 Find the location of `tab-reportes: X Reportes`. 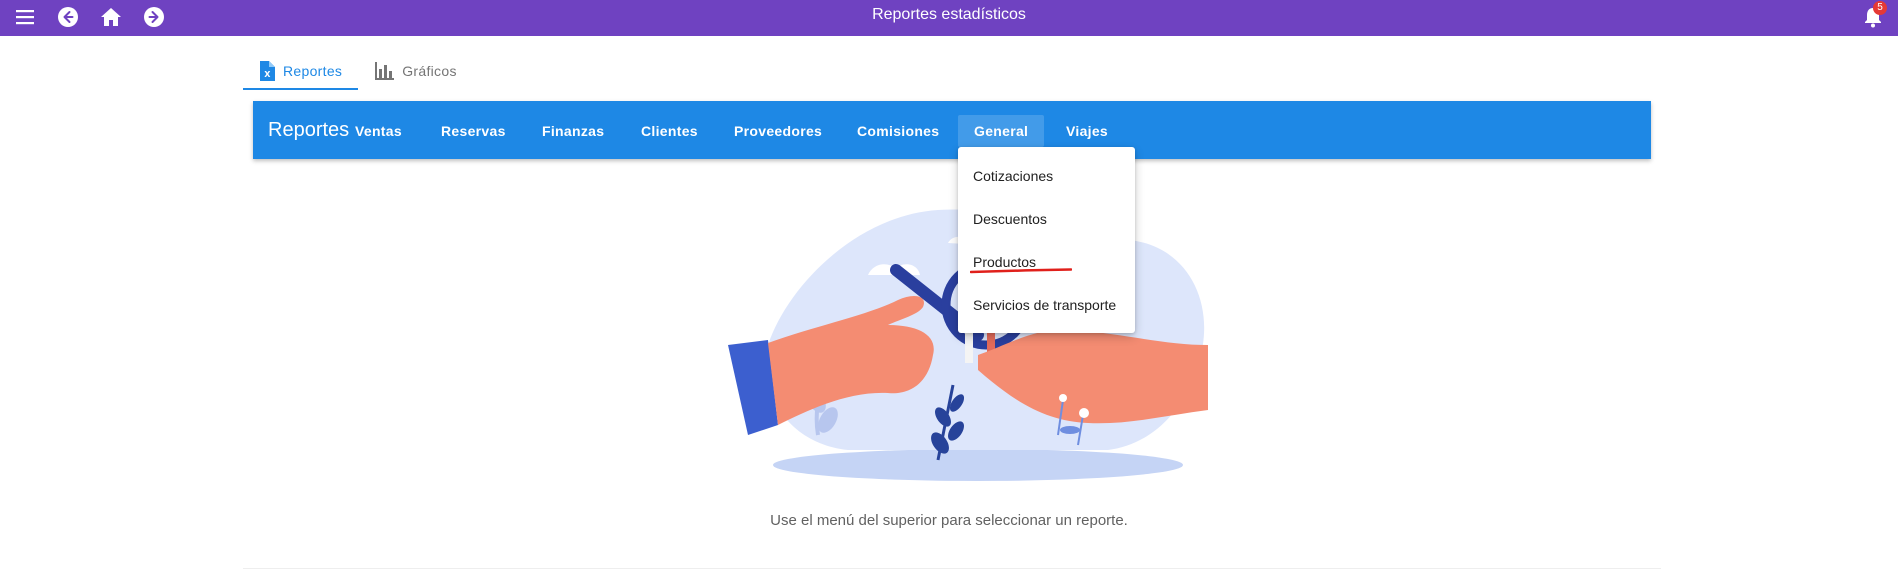

tab-reportes: X Reportes is located at coordinates (301, 71).